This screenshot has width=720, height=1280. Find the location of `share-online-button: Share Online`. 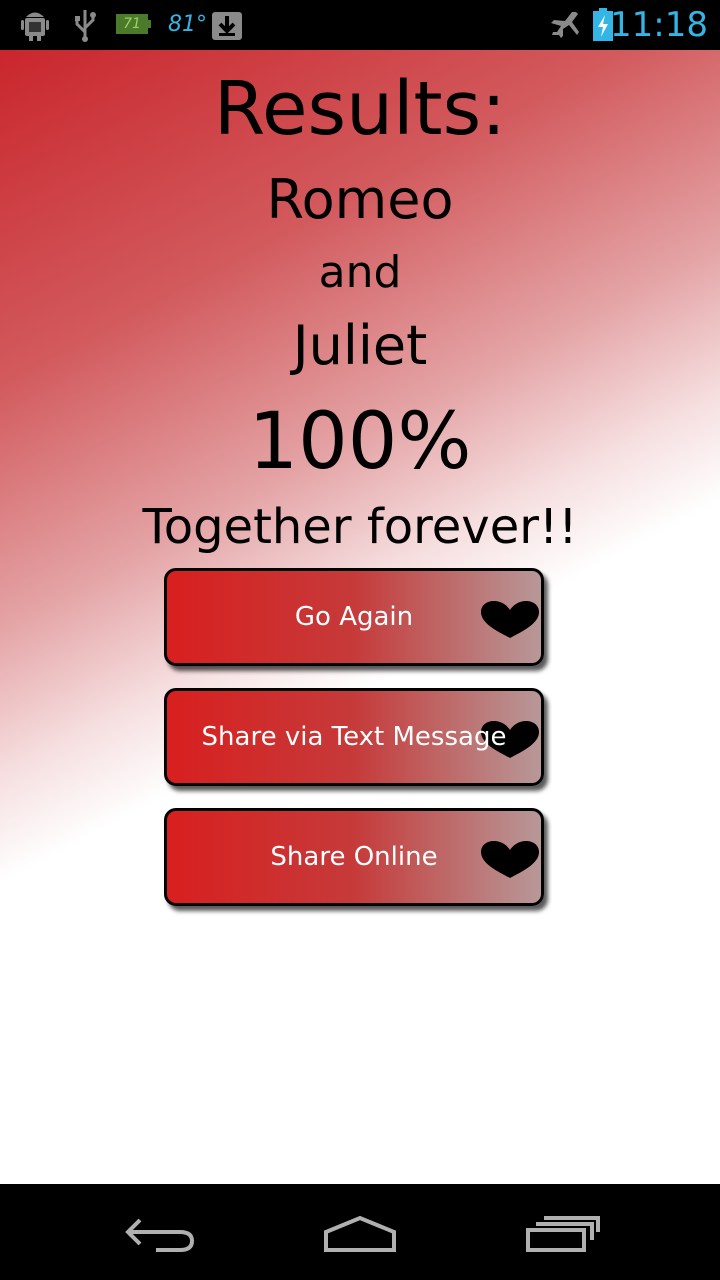

share-online-button: Share Online is located at coordinates (354, 857).